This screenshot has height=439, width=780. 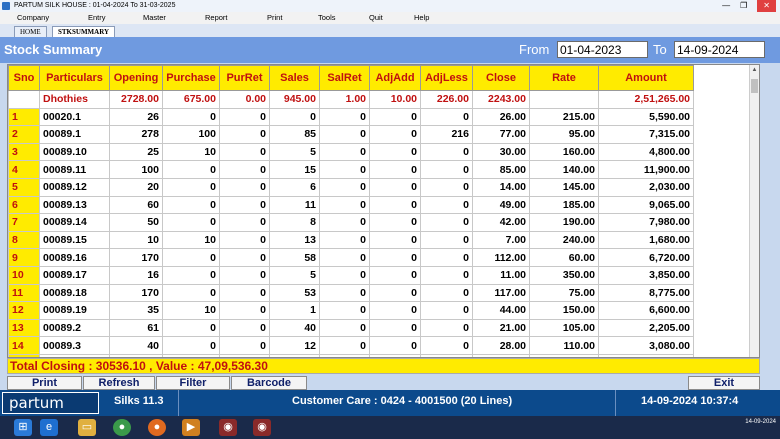 I want to click on vertical-scrollbar: ▲, so click(x=754, y=211).